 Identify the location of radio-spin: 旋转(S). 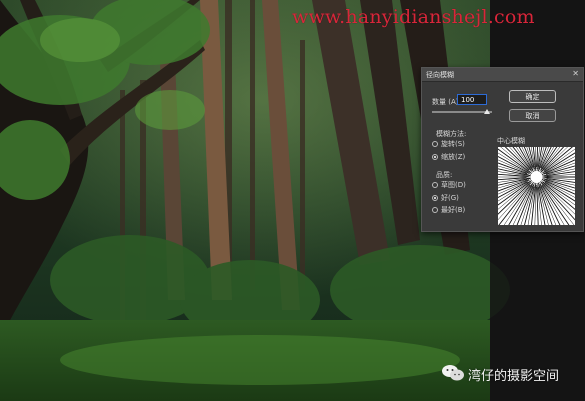
(448, 144).